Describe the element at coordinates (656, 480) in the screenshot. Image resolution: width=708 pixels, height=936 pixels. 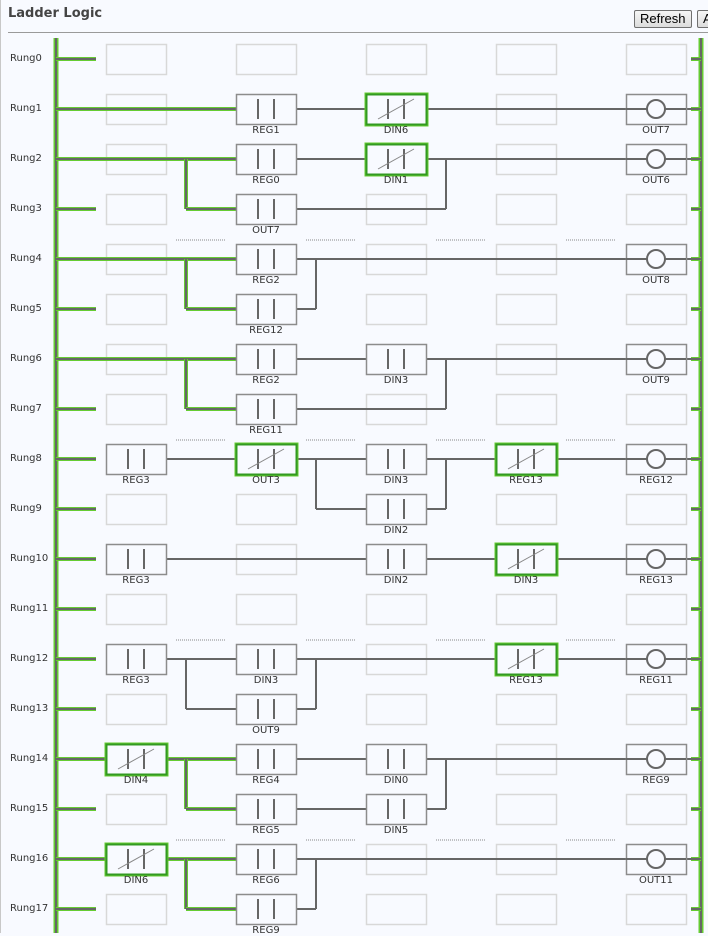
I see `element-tag-label: REG12` at that location.